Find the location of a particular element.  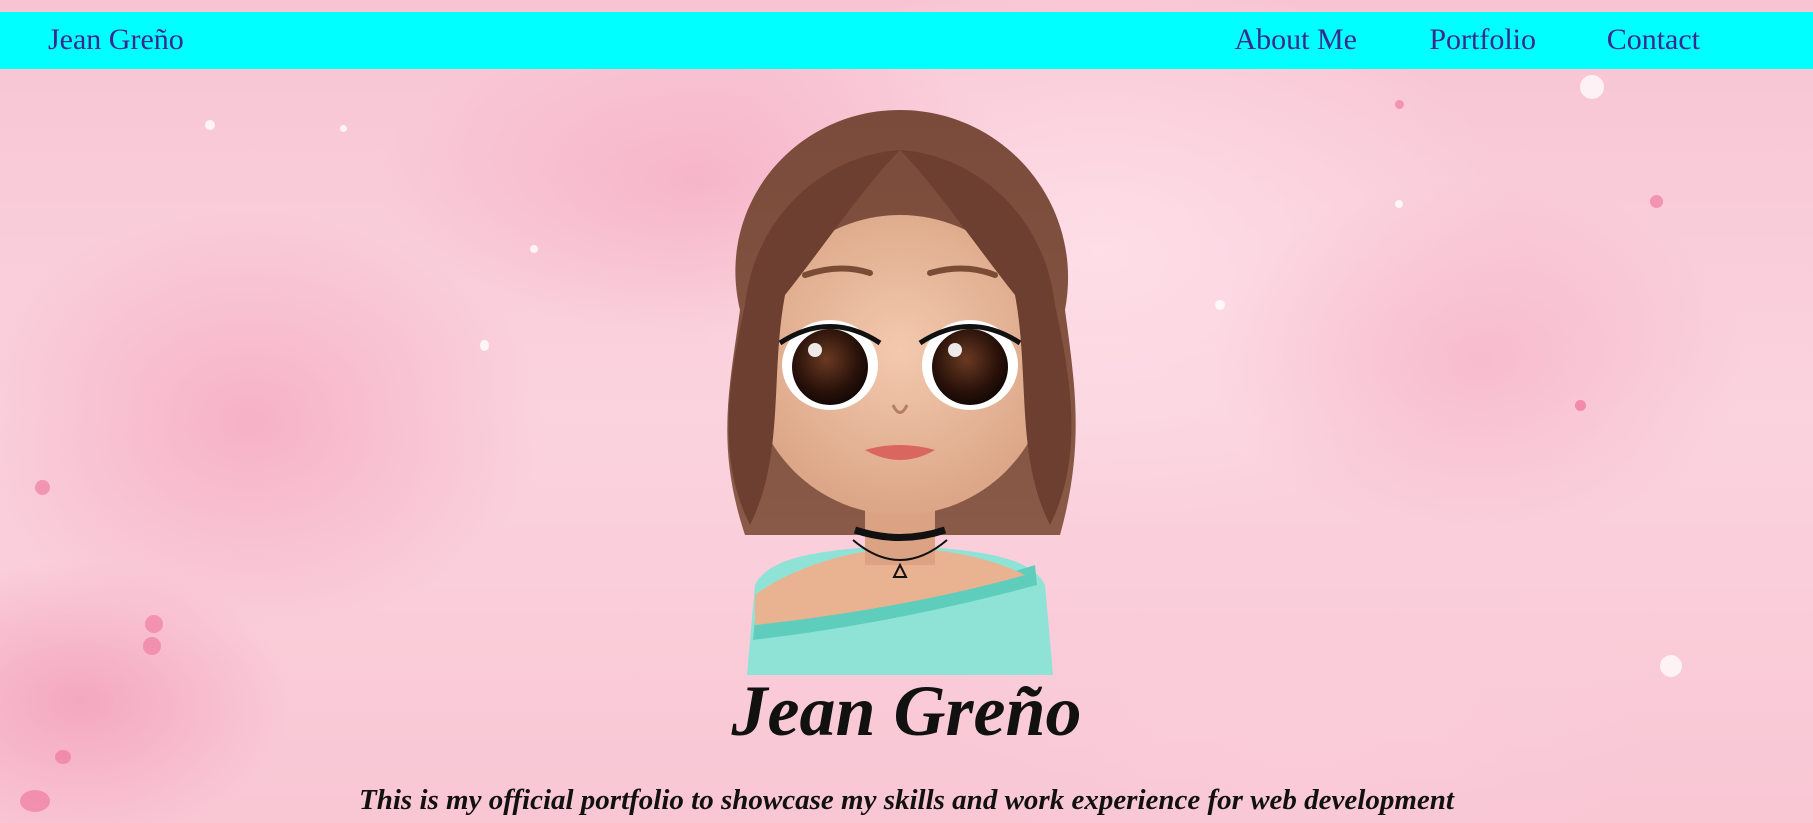

top-navbar: Jean Greño About Me Portfolio Contact is located at coordinates (906, 40).